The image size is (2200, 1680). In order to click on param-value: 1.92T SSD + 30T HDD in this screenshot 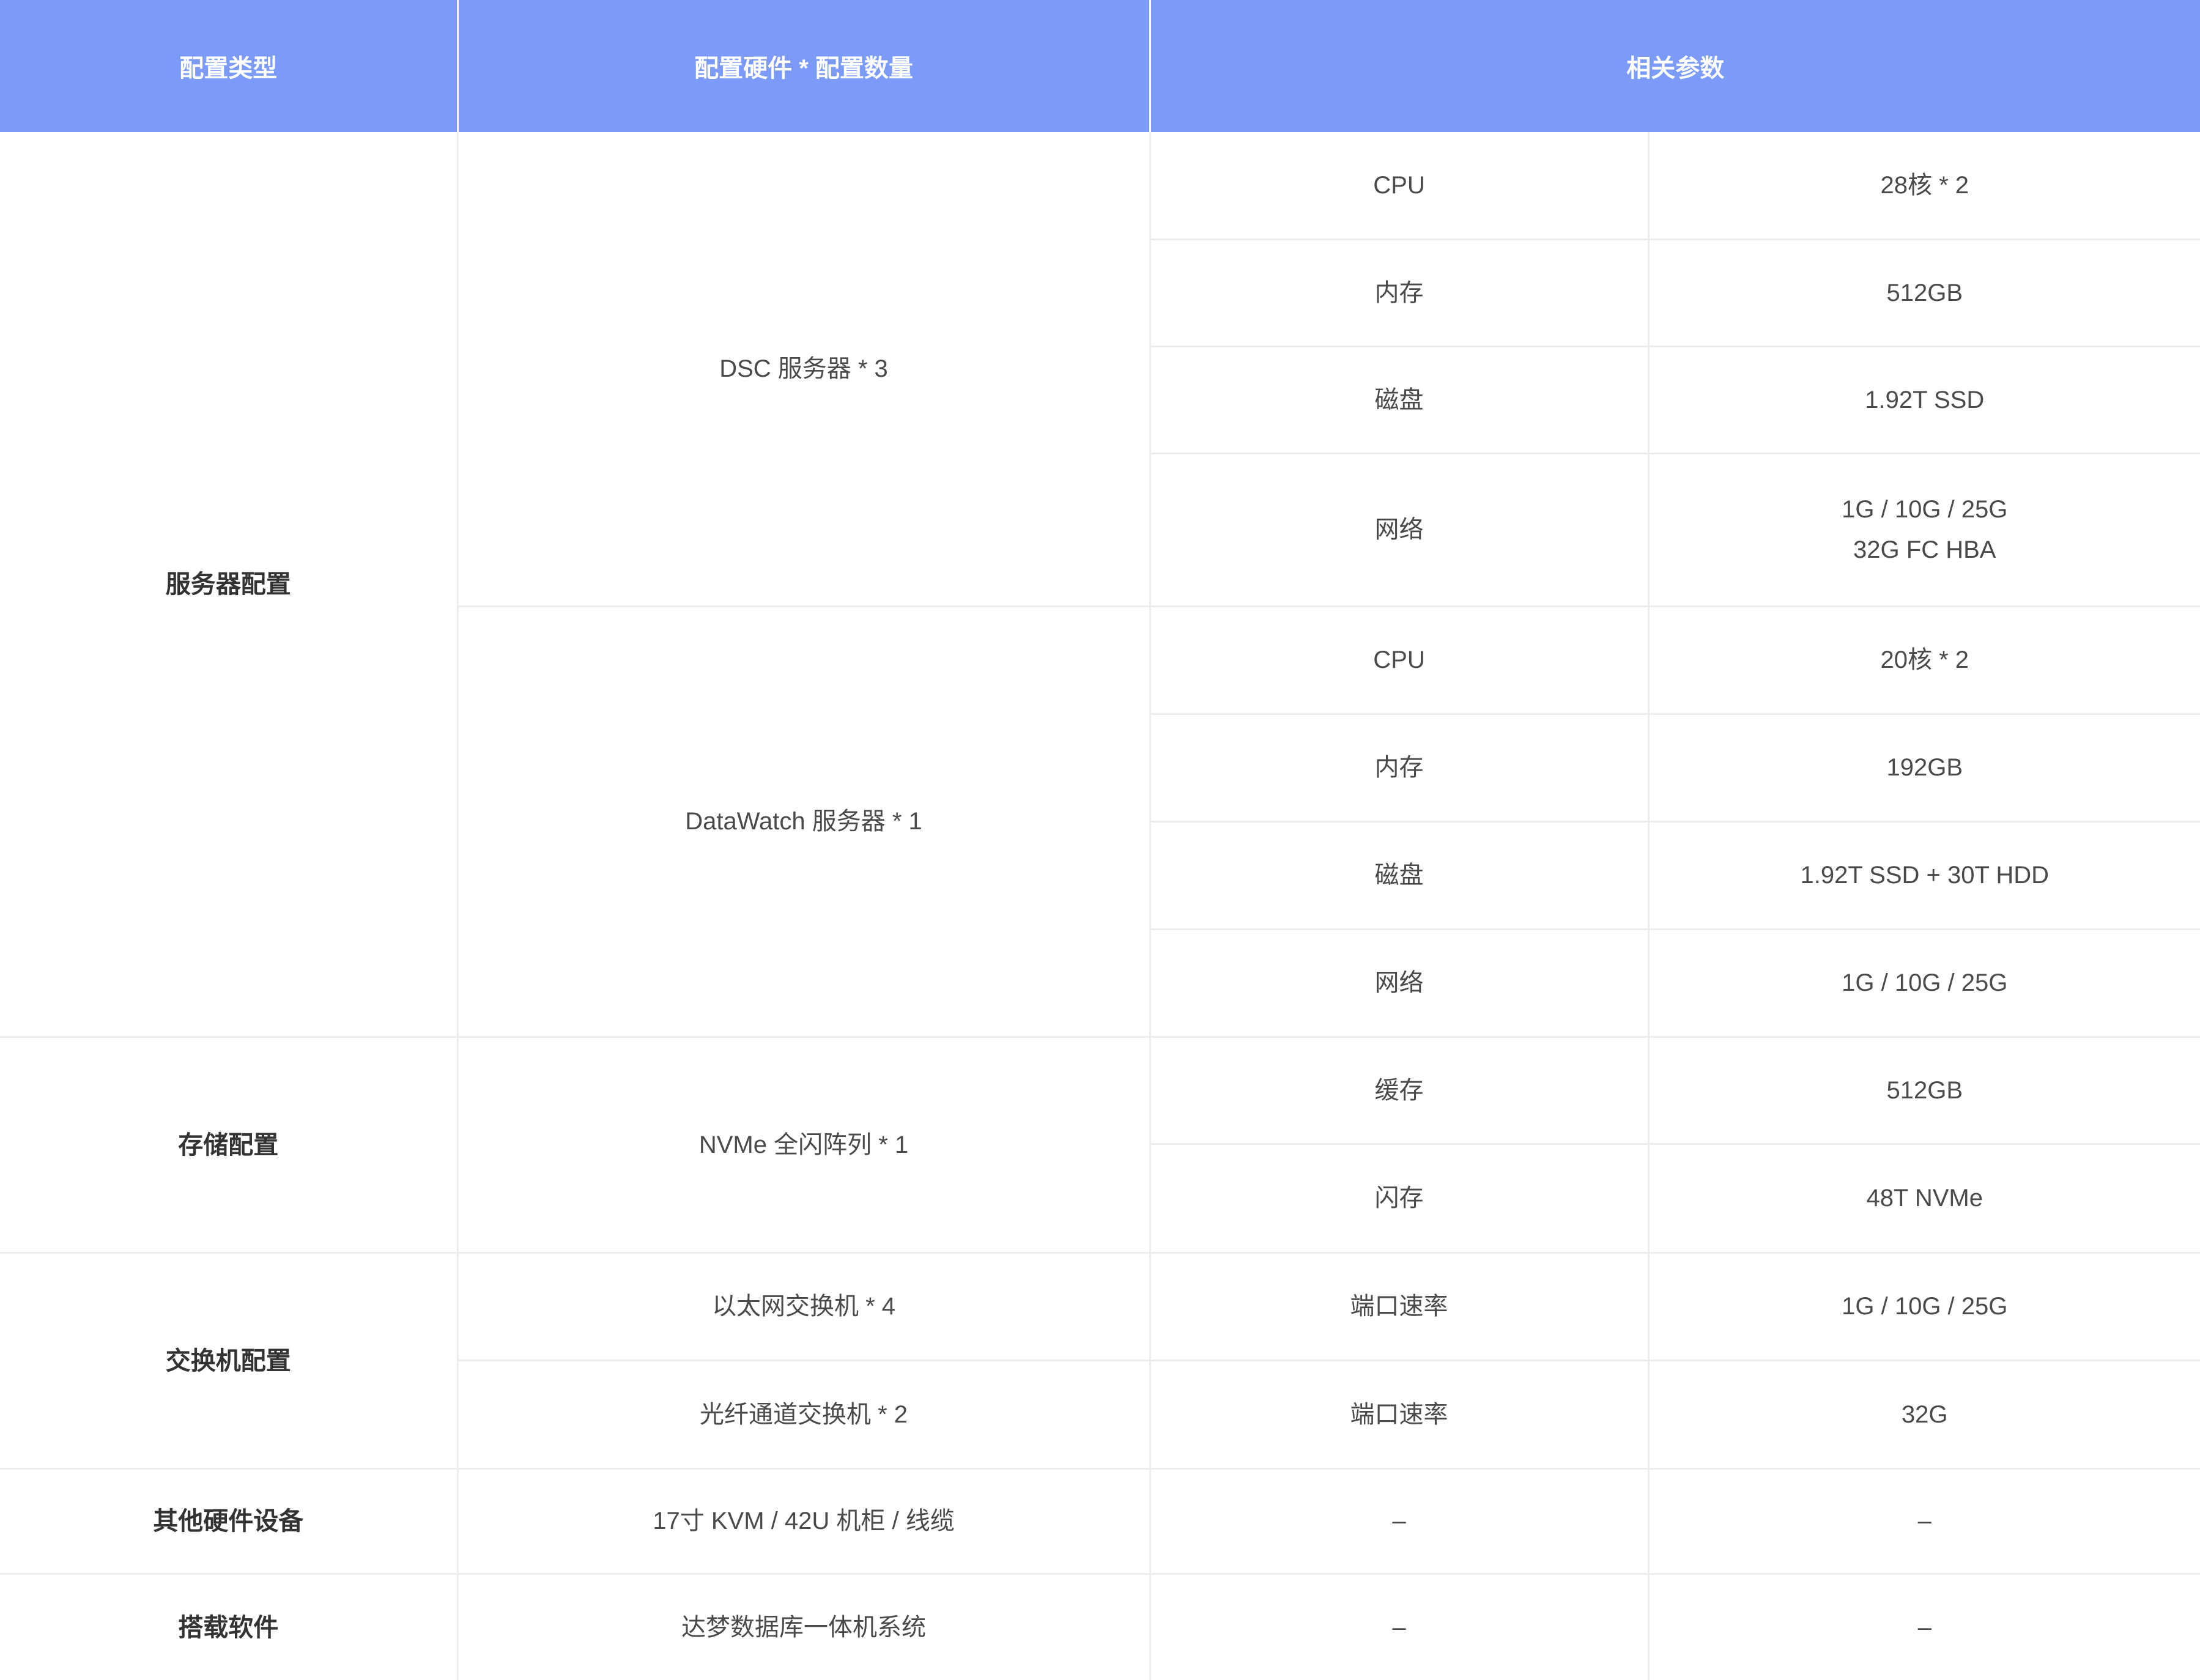, I will do `click(1924, 875)`.